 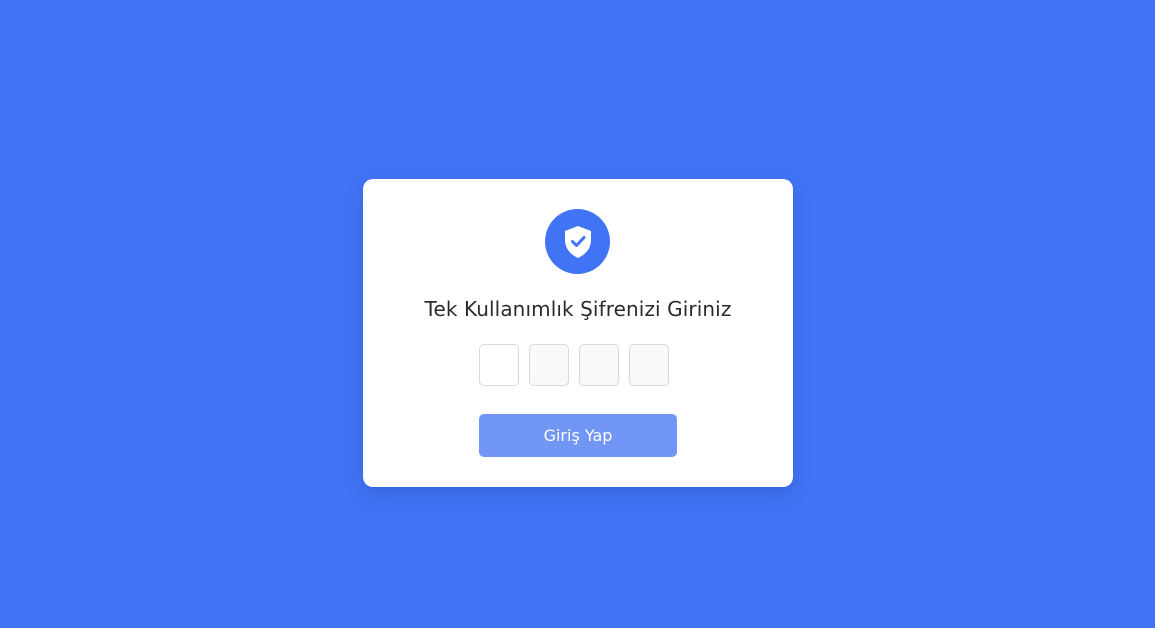 I want to click on otp-input-group, so click(x=574, y=365).